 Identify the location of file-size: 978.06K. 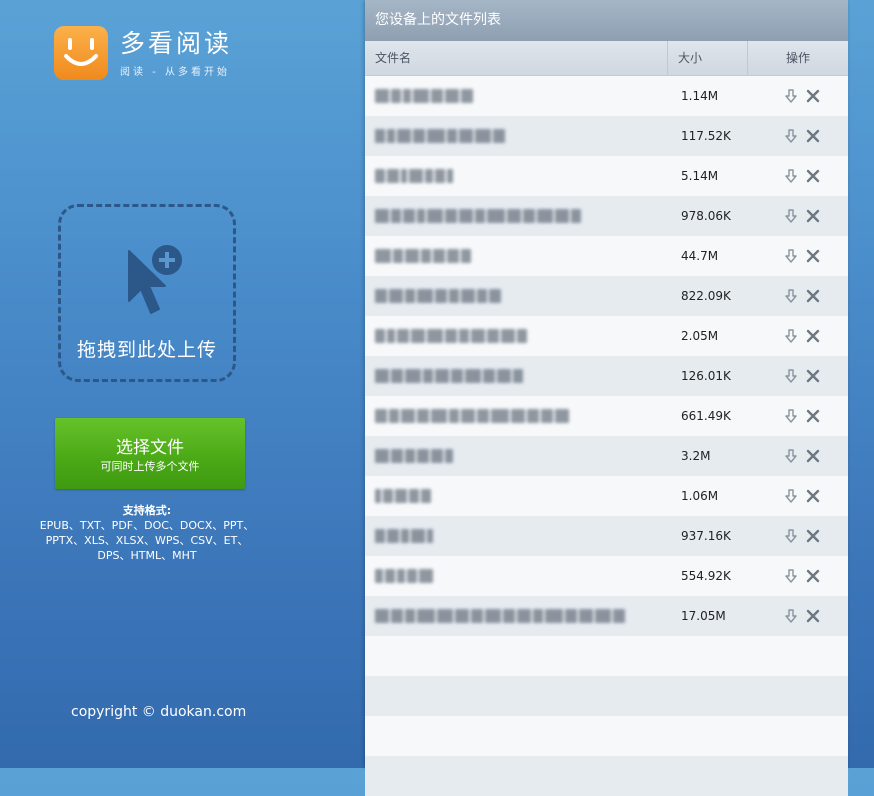
(706, 216).